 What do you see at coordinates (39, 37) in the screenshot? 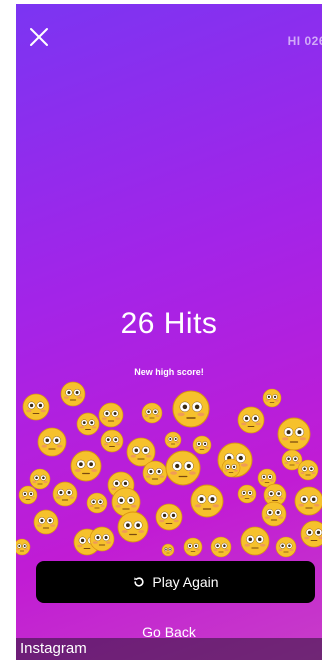
I see `close-icon` at bounding box center [39, 37].